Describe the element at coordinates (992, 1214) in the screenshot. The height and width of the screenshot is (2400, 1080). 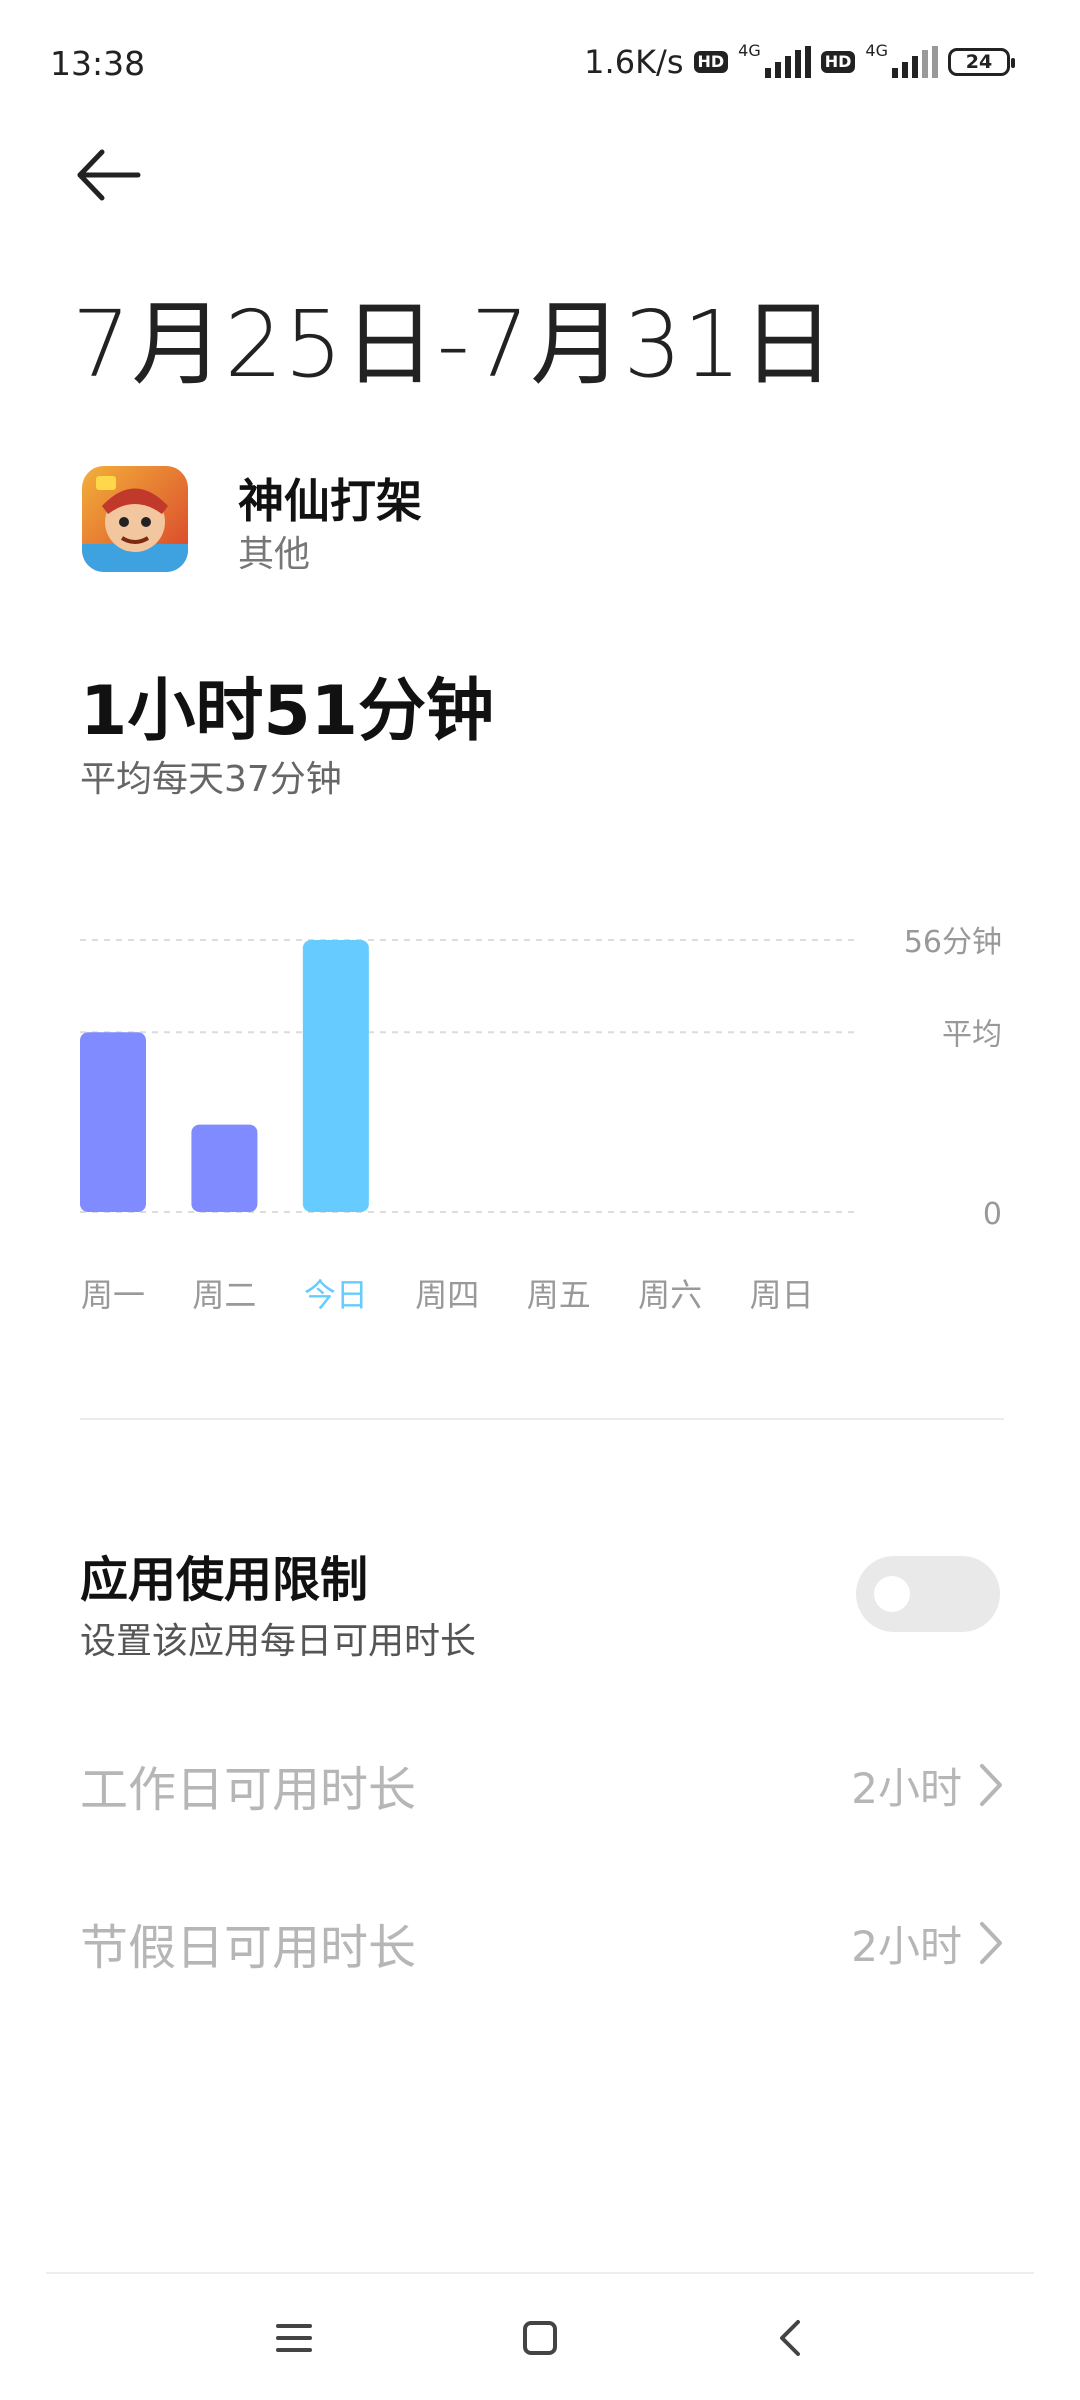
I see `y-tick-label: 0` at that location.